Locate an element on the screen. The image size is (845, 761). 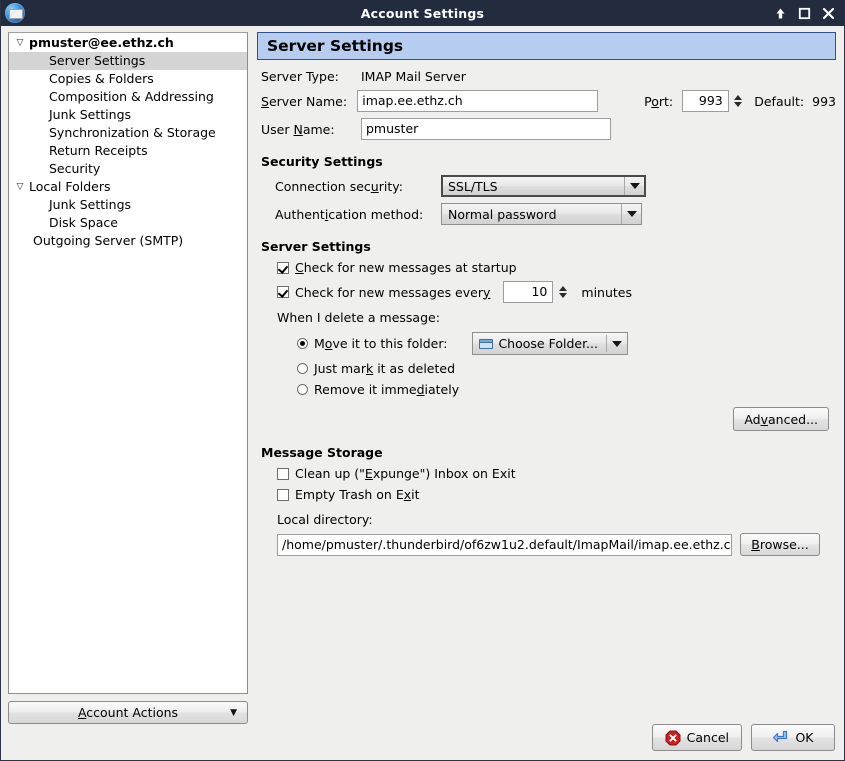
check-interval-spinner is located at coordinates (562, 292).